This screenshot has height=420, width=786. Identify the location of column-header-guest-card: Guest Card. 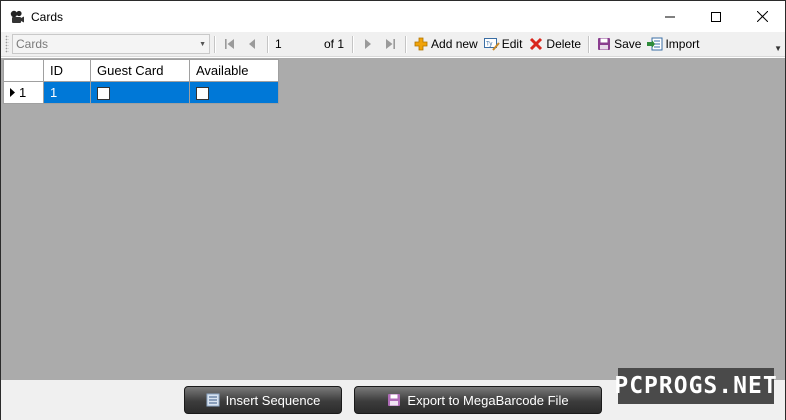
(140, 70).